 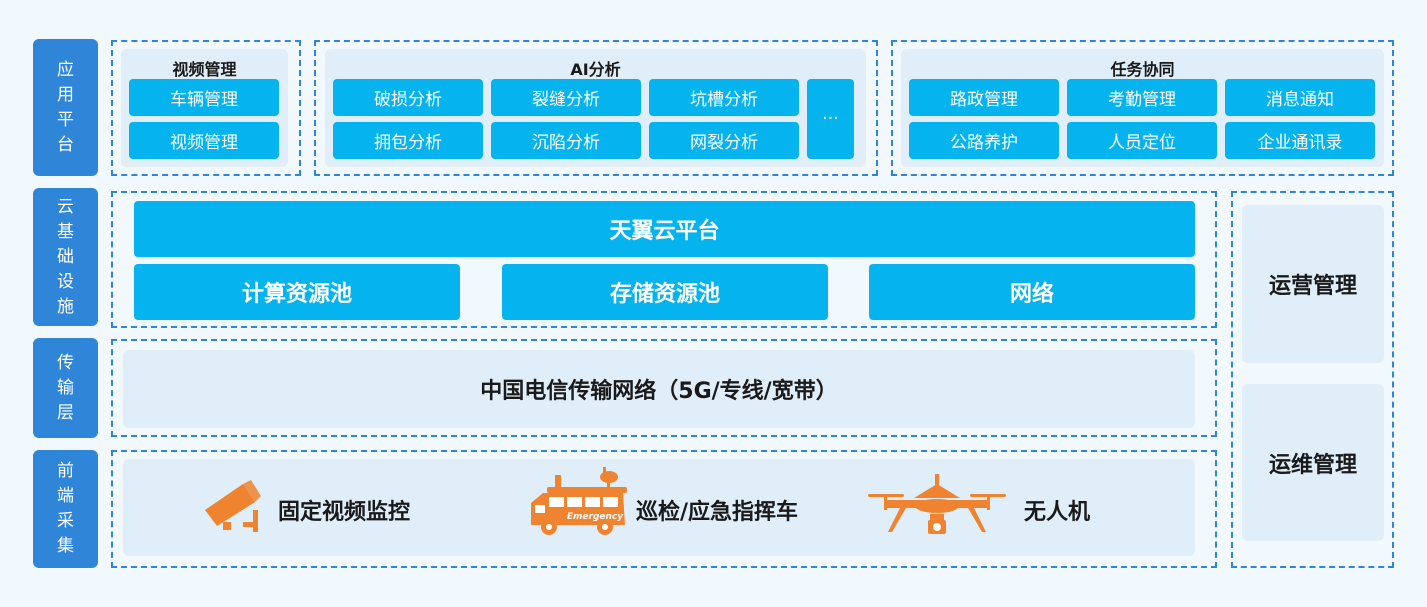 What do you see at coordinates (1142, 97) in the screenshot?
I see `attendance-button: 考勤管理` at bounding box center [1142, 97].